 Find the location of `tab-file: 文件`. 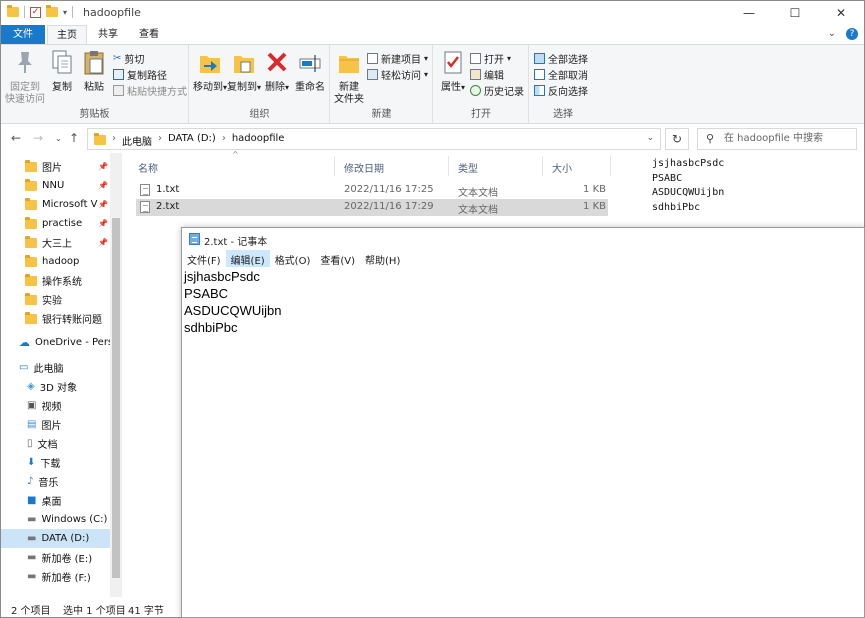

tab-file: 文件 is located at coordinates (23, 34).